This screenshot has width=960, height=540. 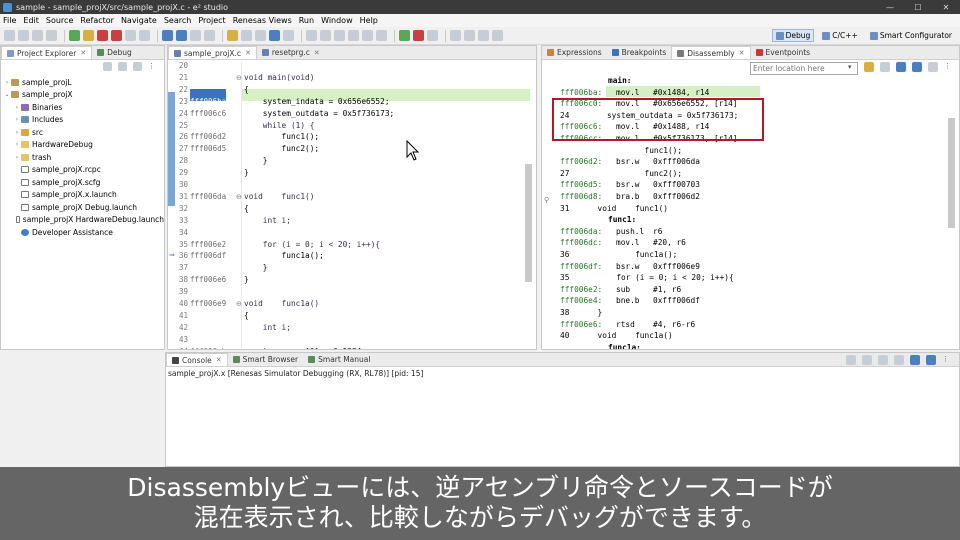 I want to click on tree-item: sample_projX.x.launch, so click(x=83, y=195).